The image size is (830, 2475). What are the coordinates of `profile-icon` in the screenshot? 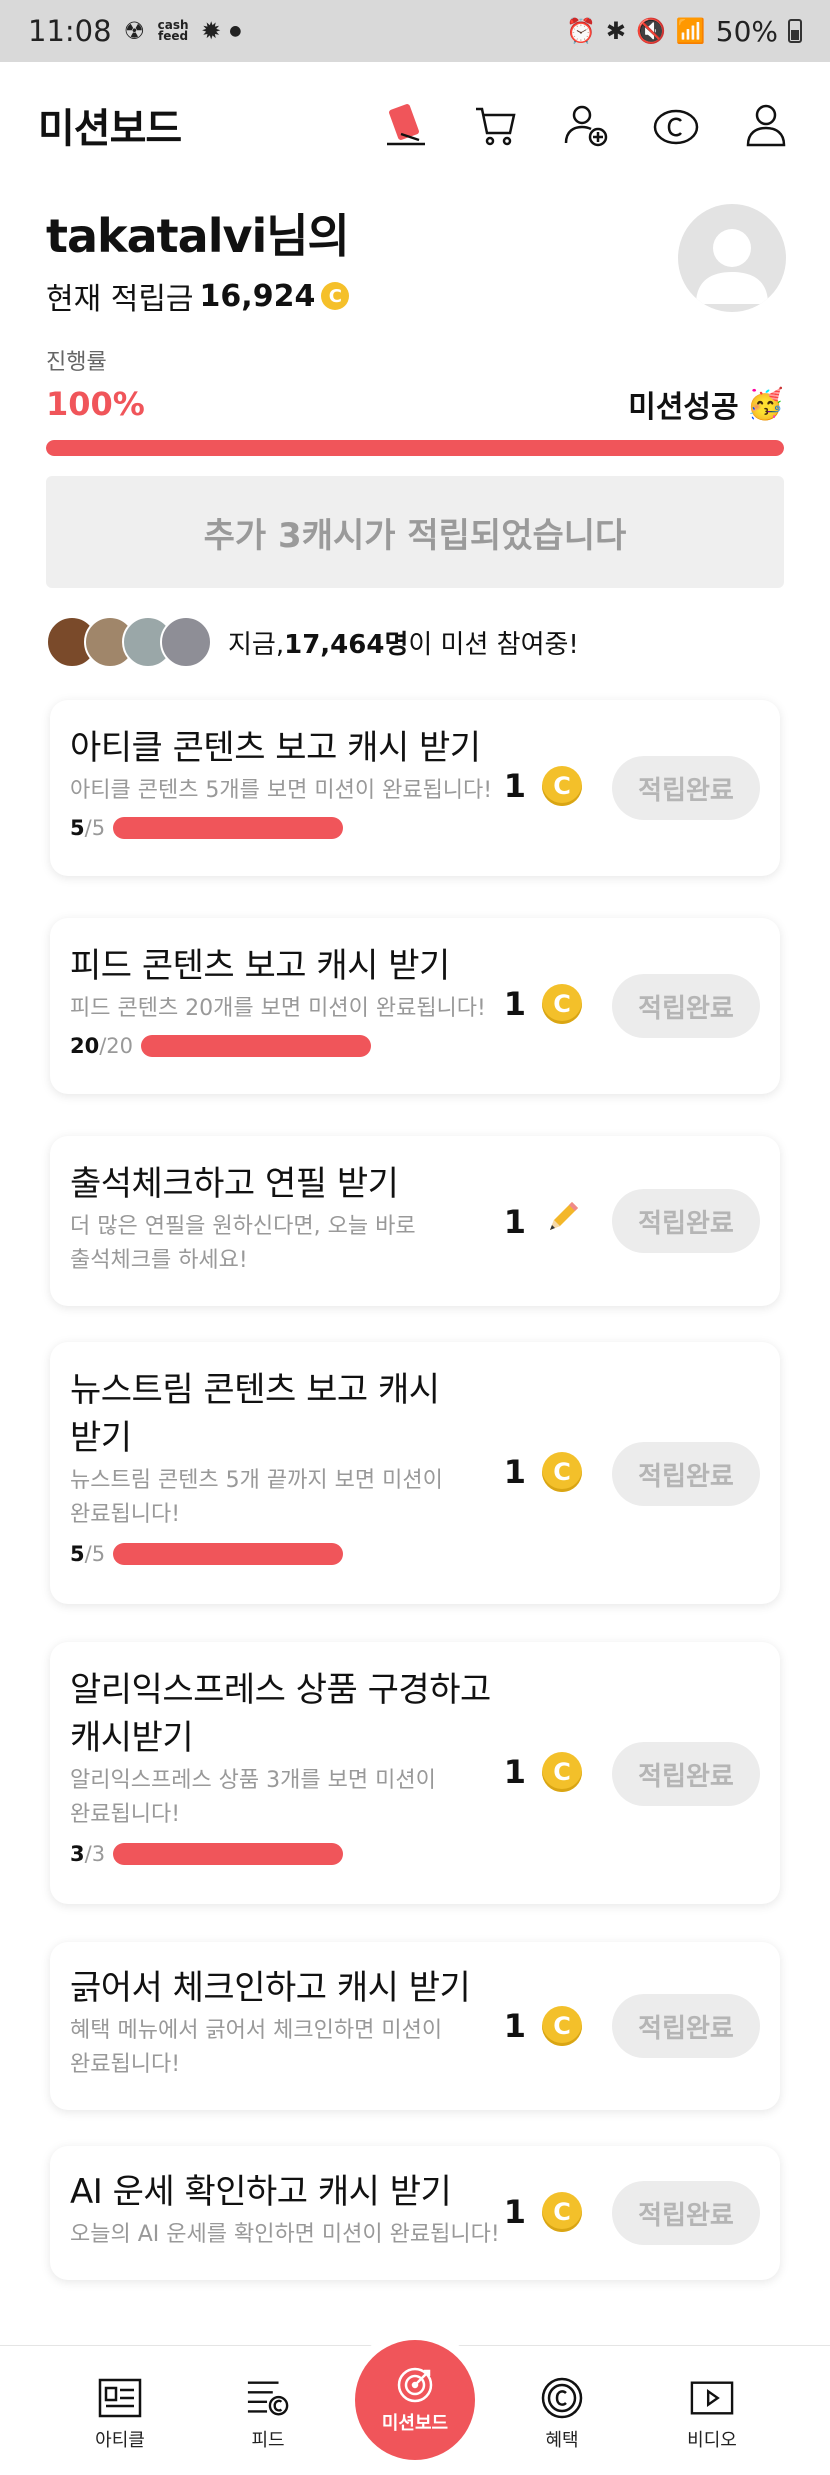 It's located at (766, 125).